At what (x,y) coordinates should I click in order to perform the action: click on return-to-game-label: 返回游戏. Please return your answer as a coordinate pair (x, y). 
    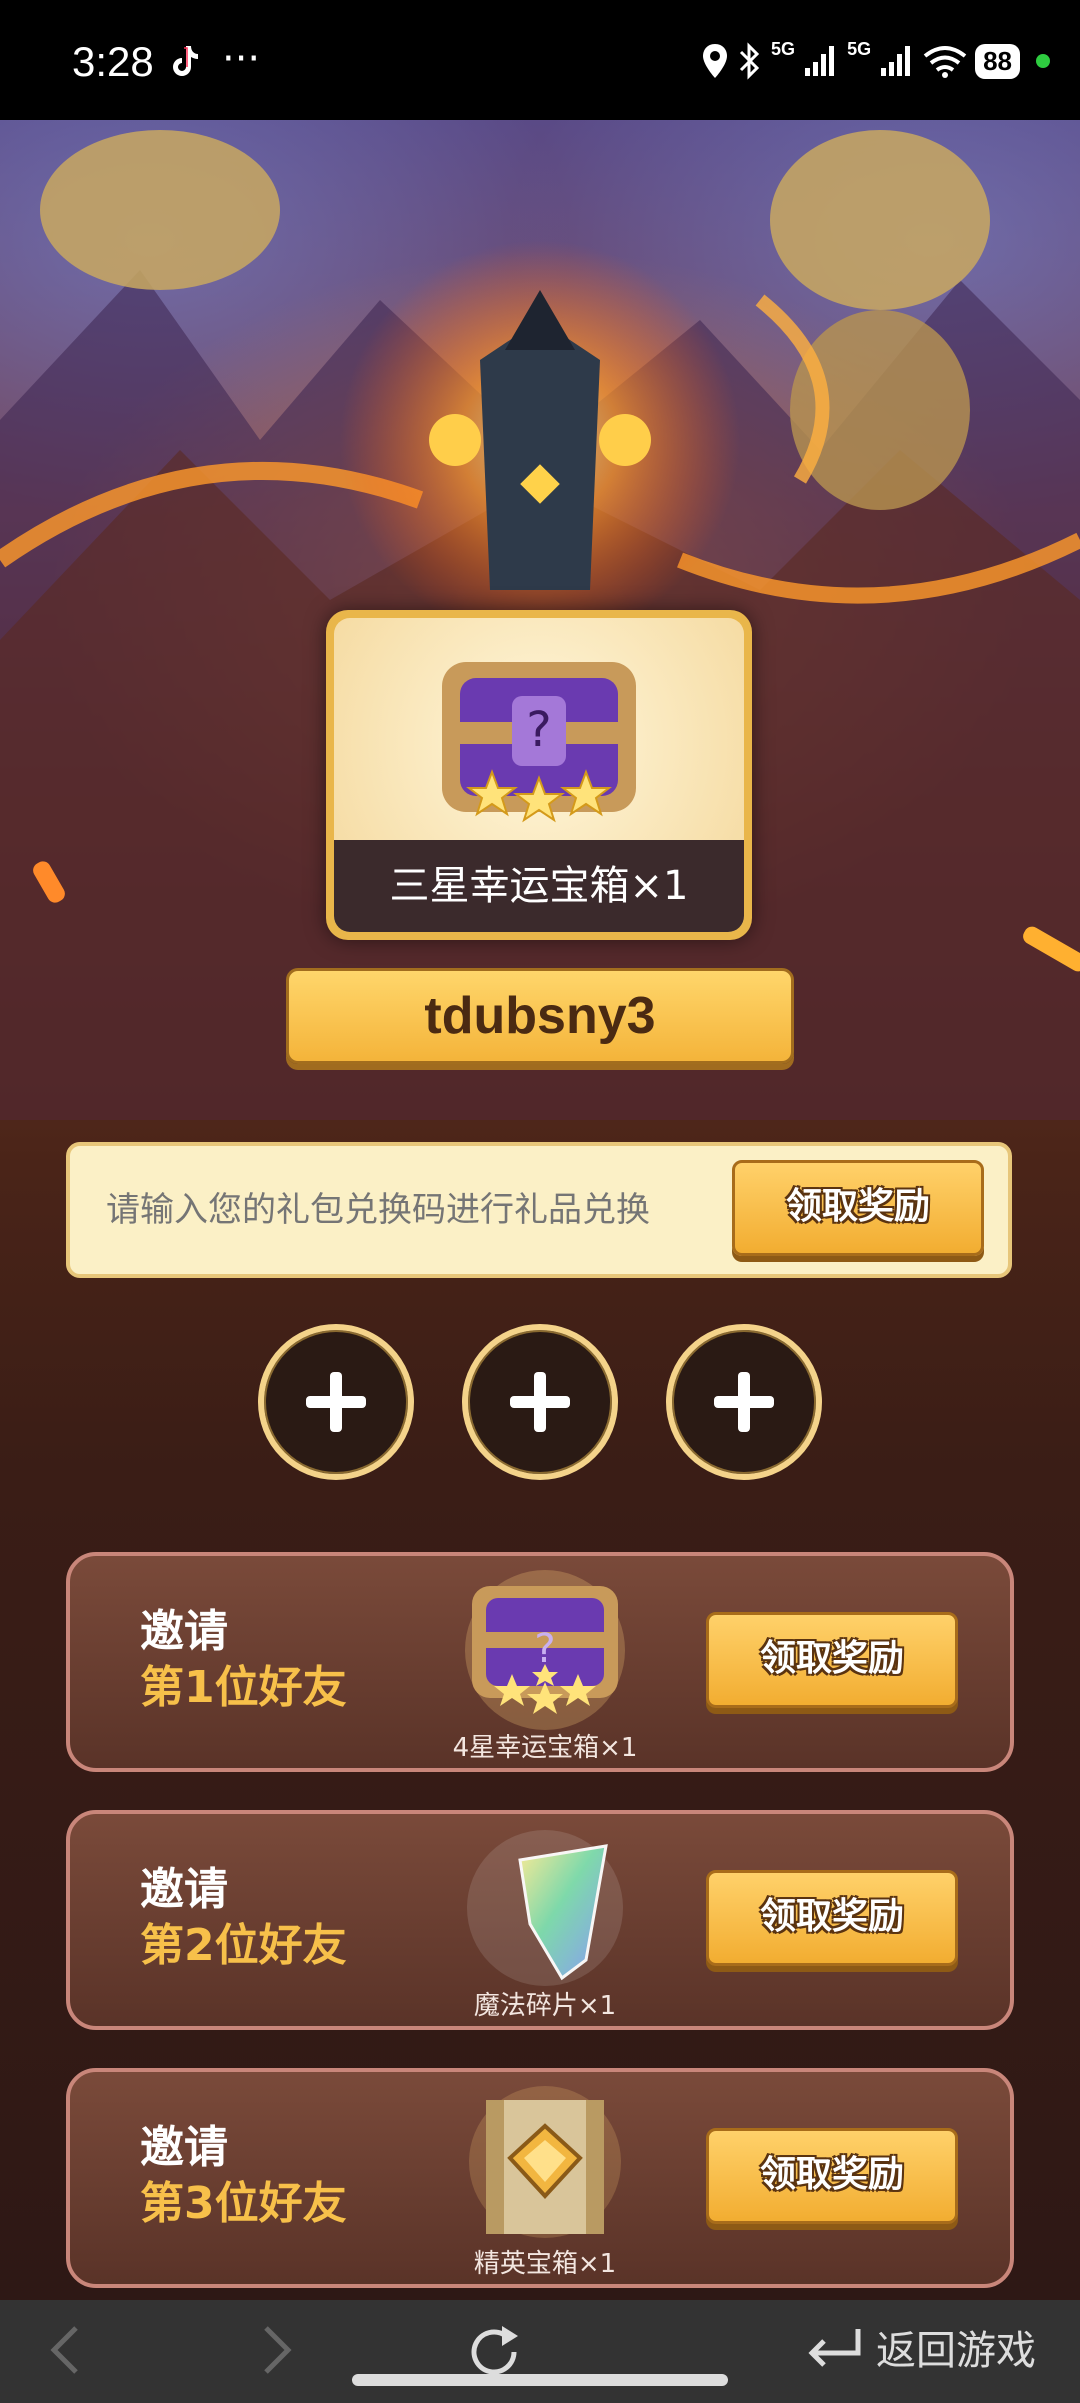
    Looking at the image, I should click on (956, 2351).